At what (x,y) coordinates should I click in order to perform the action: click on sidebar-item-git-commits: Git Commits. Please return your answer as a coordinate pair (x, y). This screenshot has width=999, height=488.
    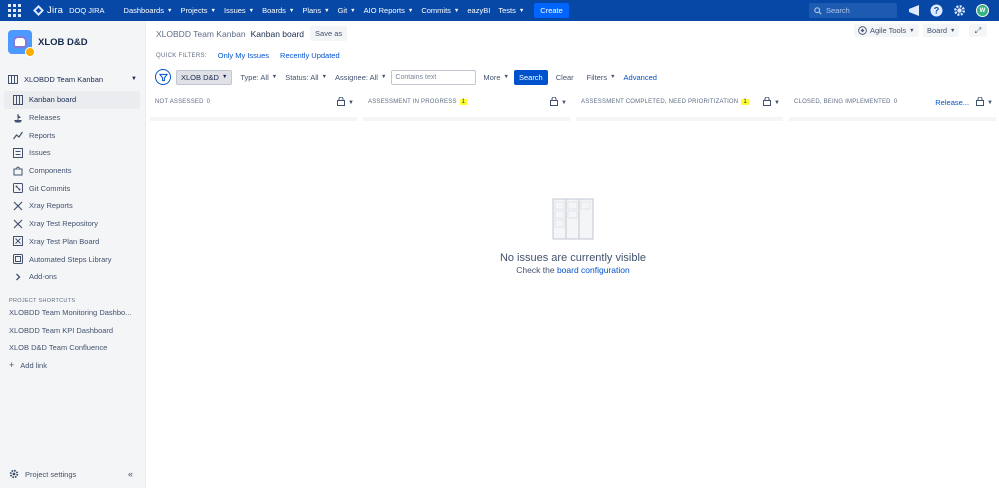
    Looking at the image, I should click on (72, 188).